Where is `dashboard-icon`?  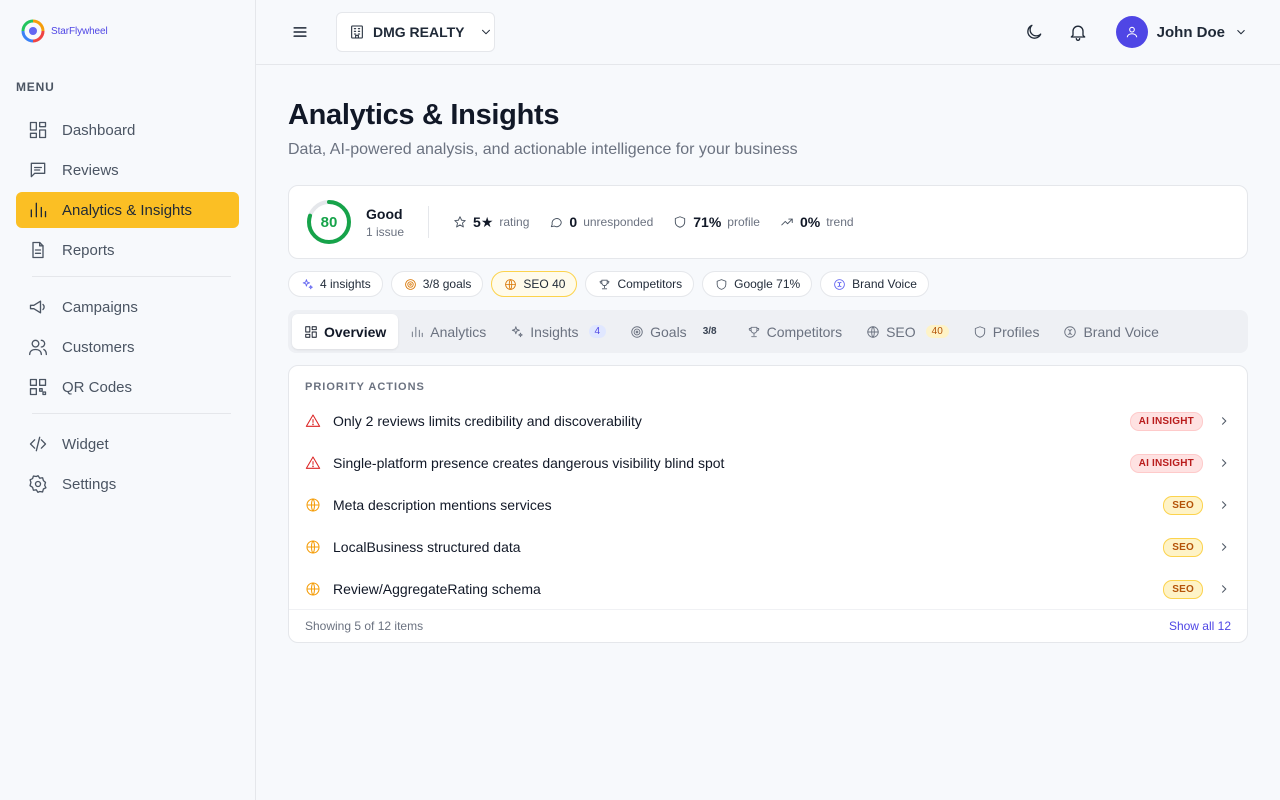 dashboard-icon is located at coordinates (38, 130).